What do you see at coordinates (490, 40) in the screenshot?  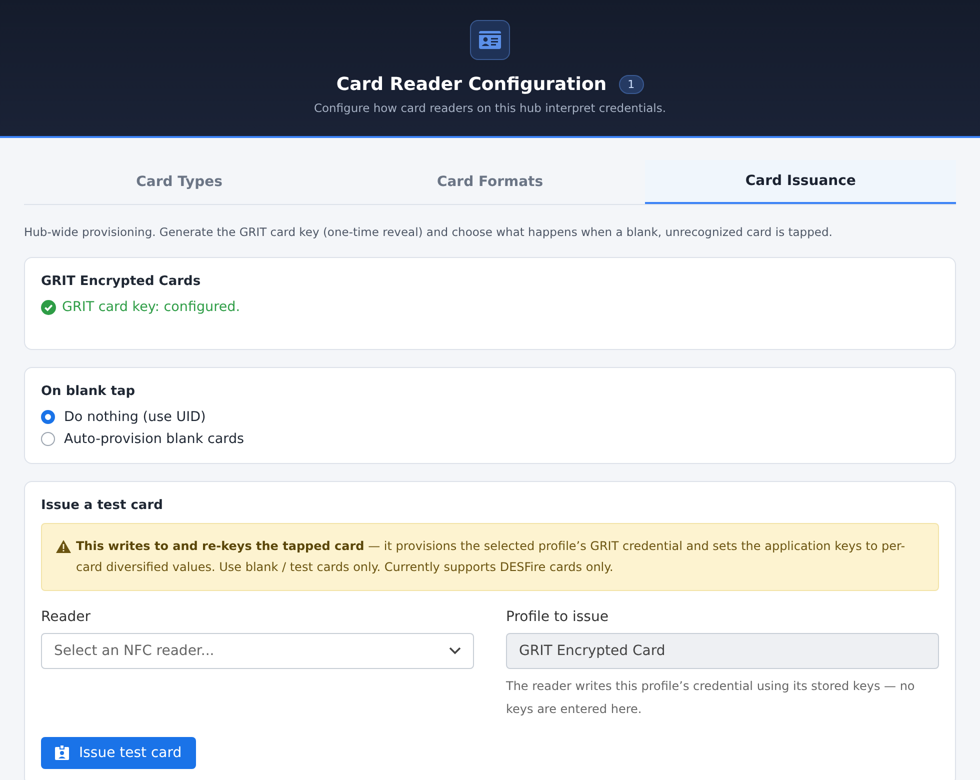 I see `id-card-icon` at bounding box center [490, 40].